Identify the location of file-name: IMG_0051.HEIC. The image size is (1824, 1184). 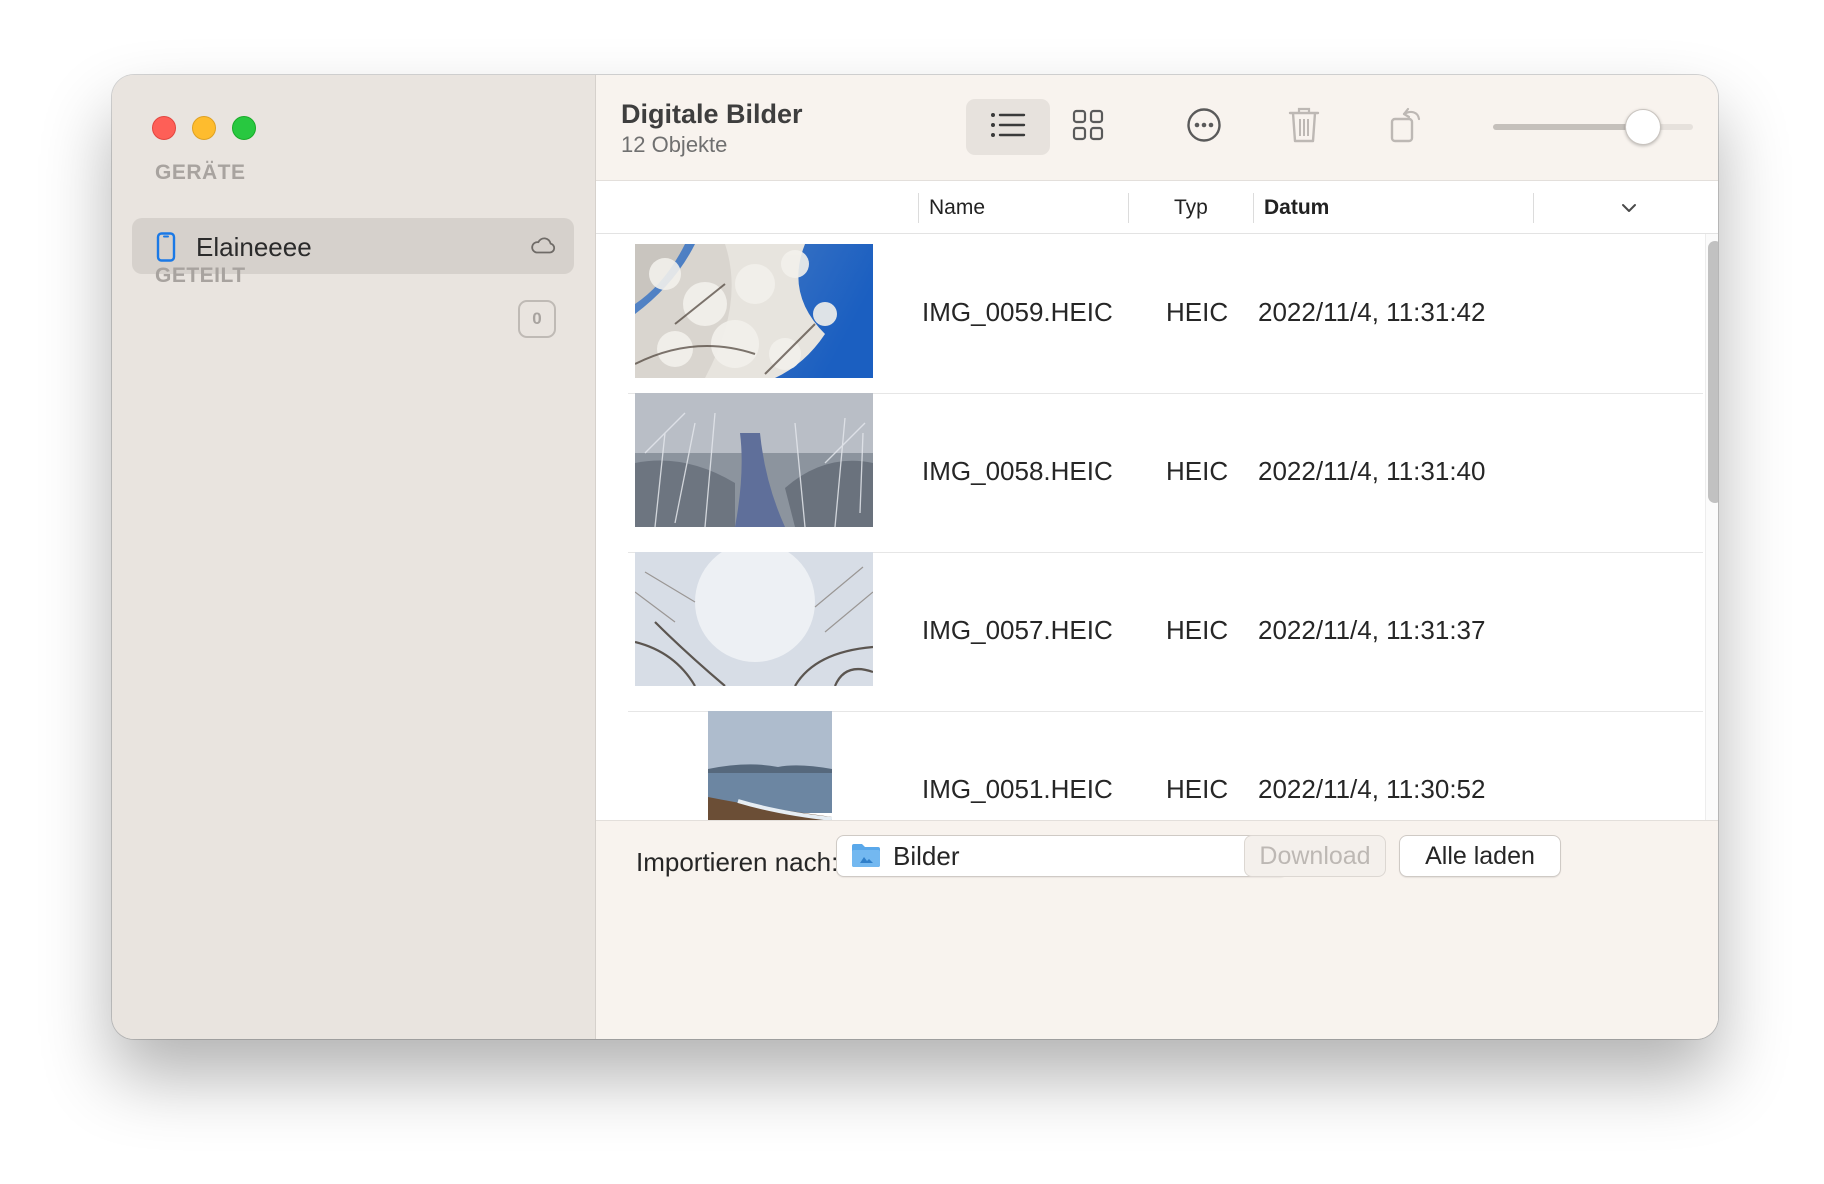
(1017, 789).